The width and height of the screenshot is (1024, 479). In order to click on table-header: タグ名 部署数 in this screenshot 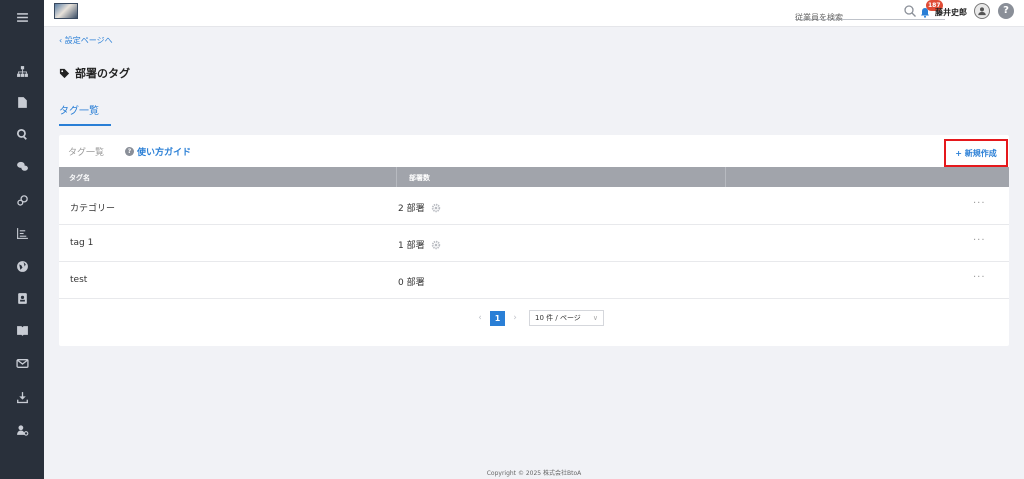, I will do `click(534, 177)`.